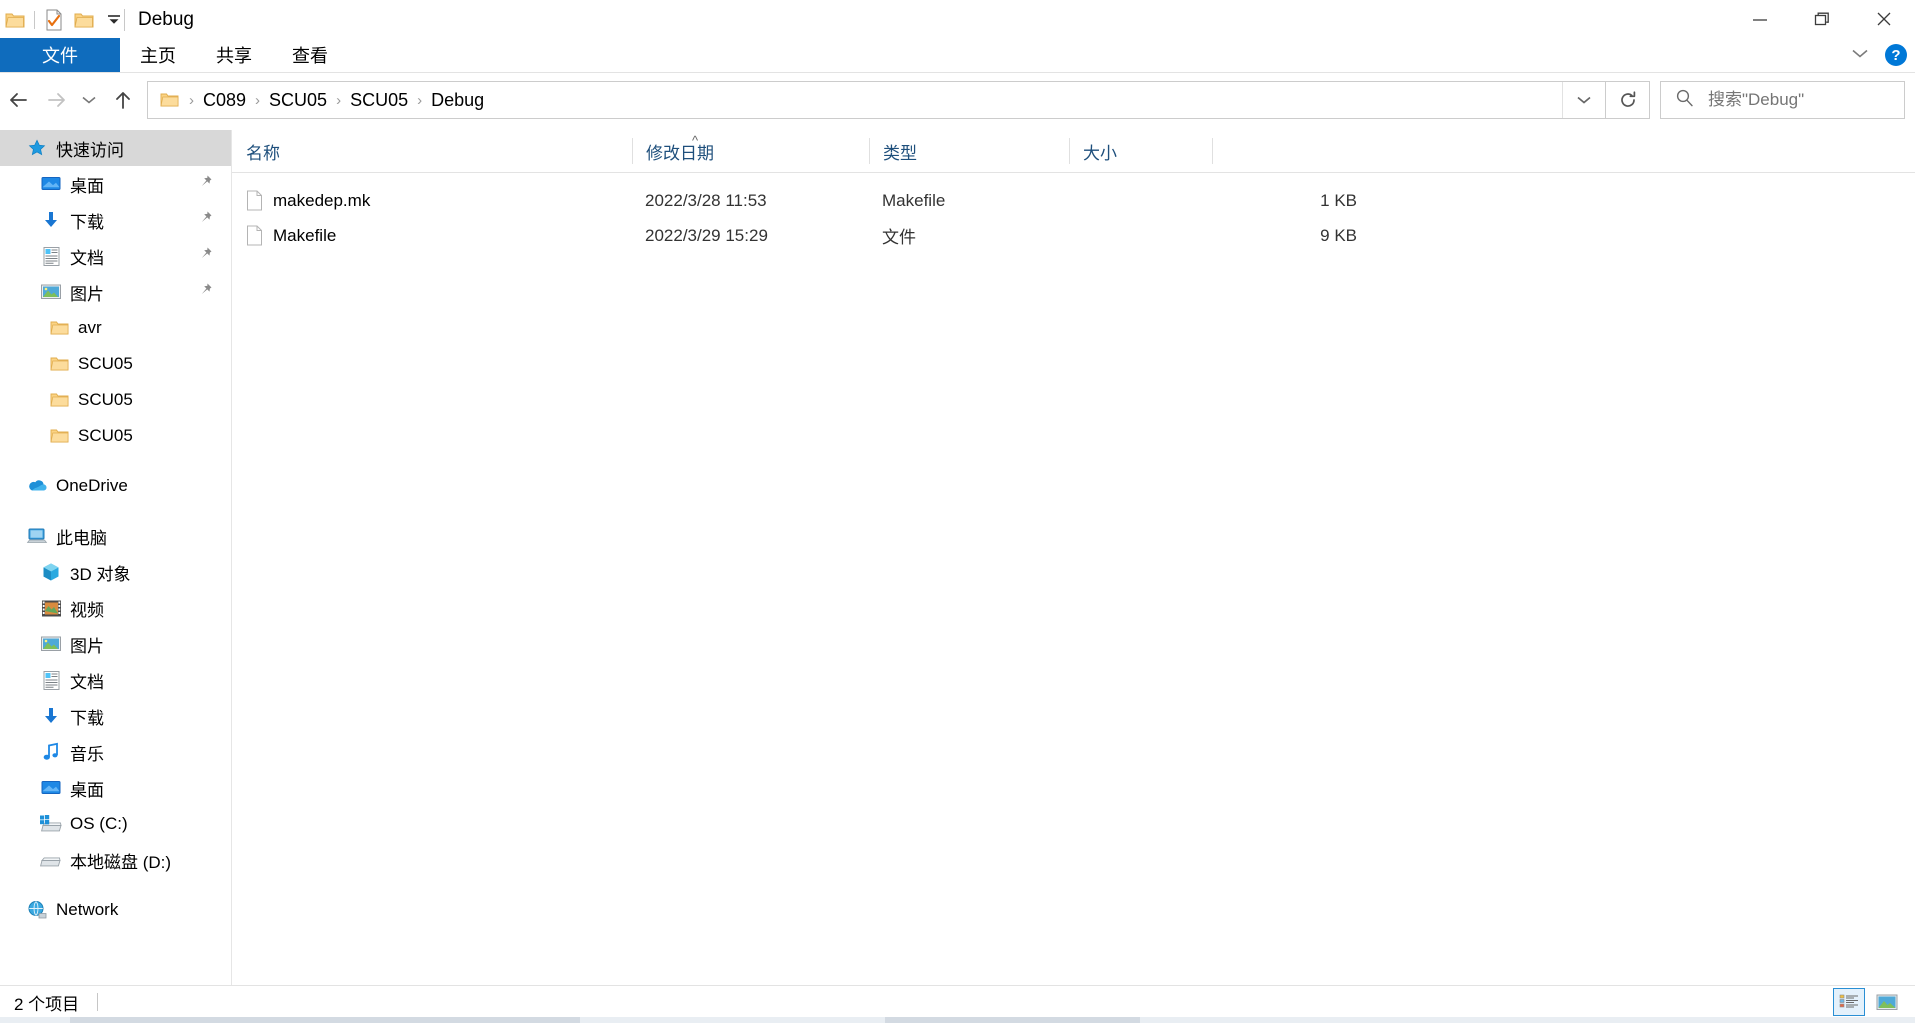 This screenshot has height=1023, width=1915. I want to click on recent-locations-chevron-down-icon, so click(89, 100).